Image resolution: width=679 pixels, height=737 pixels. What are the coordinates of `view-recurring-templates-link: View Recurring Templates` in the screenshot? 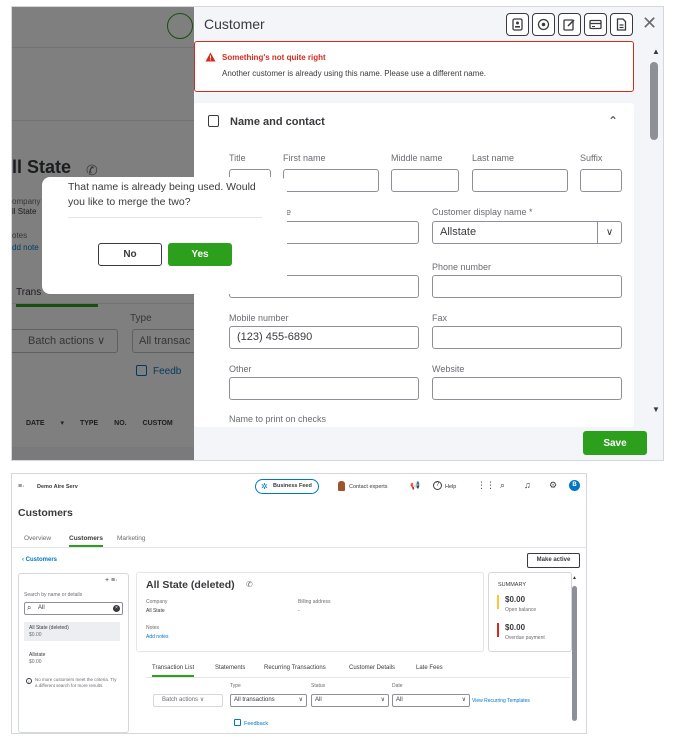 It's located at (501, 701).